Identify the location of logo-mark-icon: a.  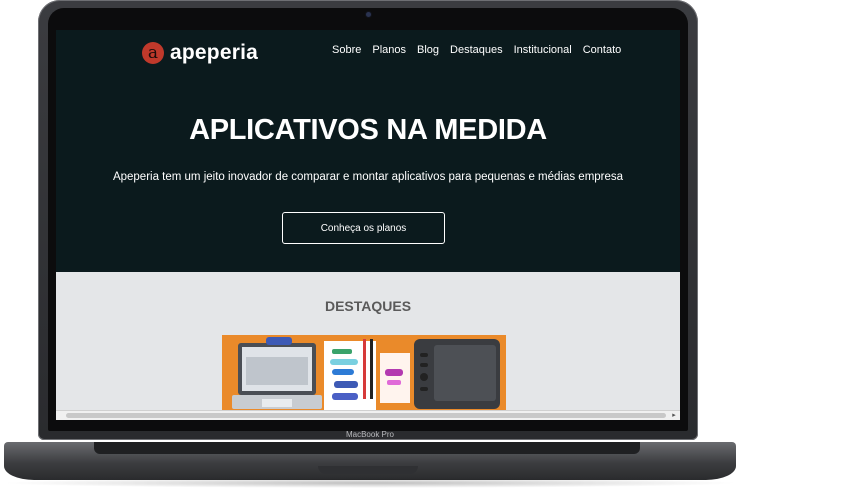
(153, 53).